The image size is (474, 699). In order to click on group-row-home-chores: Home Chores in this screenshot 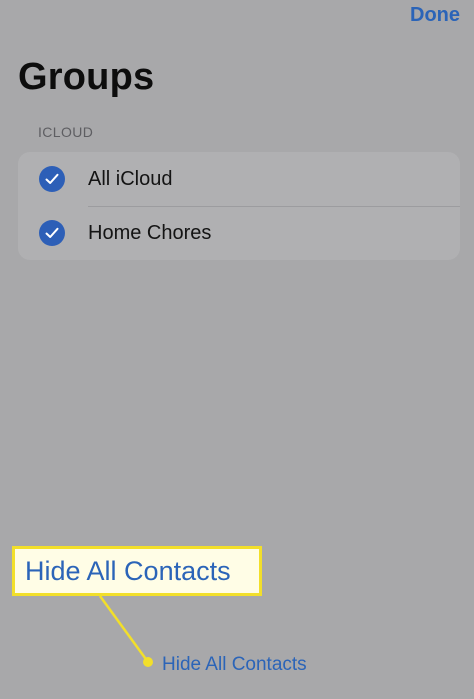, I will do `click(239, 233)`.